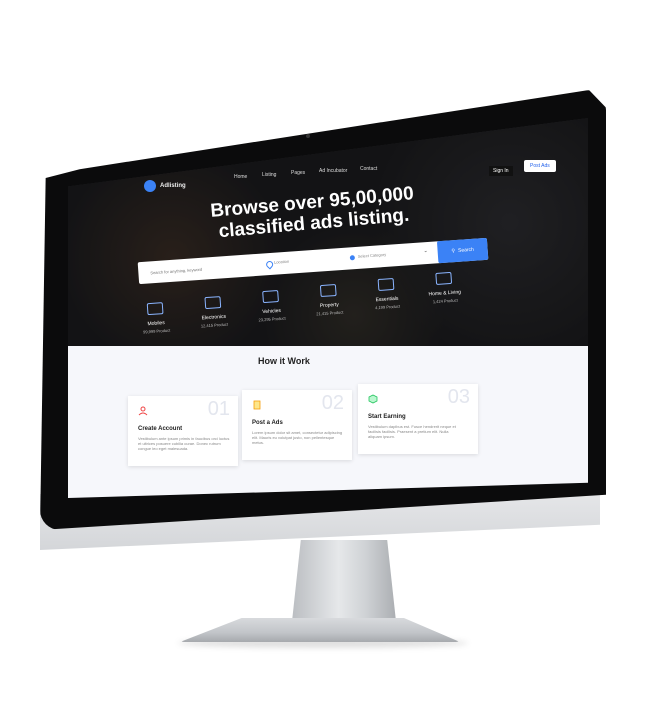  Describe the element at coordinates (540, 166) in the screenshot. I see `post-ads-button: Post Ads` at that location.